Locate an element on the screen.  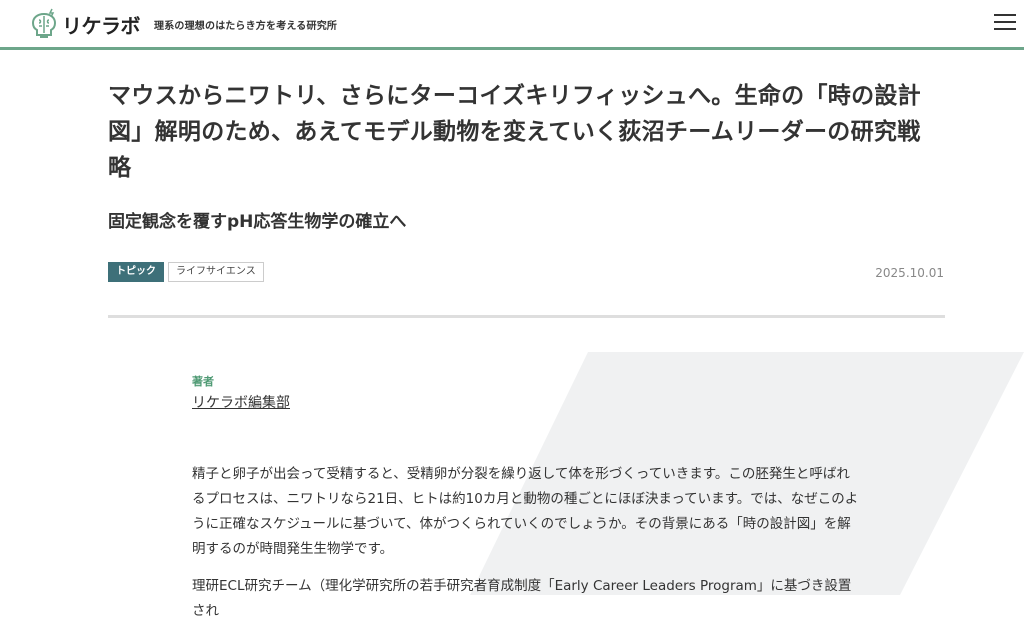
logo-text: リケラボ is located at coordinates (101, 25).